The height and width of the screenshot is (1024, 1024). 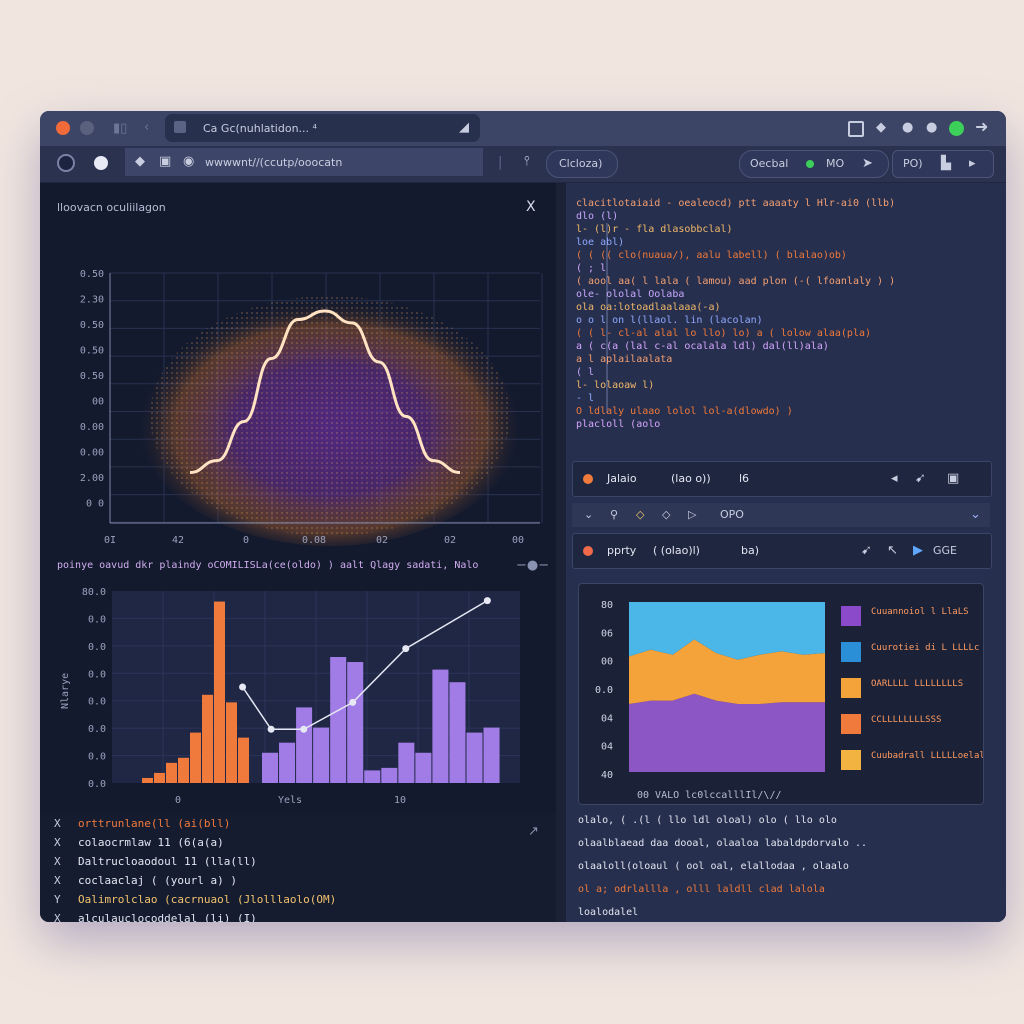 I want to click on code-line: O ldlaly ulaao lolol lol-a(dlowdo) ), so click(x=684, y=411).